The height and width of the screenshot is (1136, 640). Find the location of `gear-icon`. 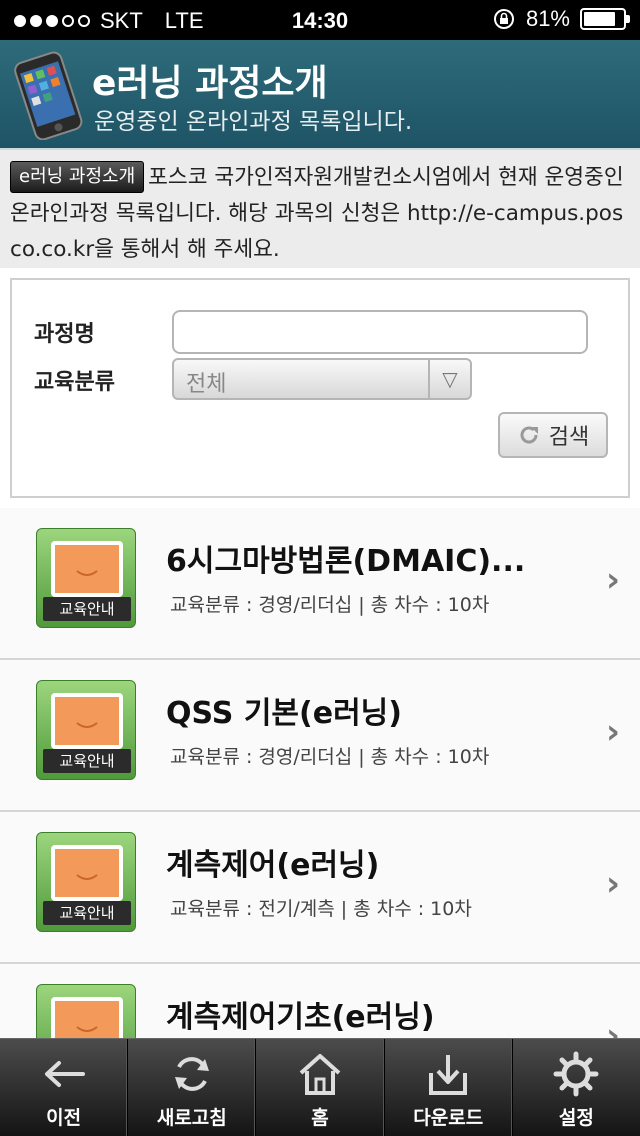

gear-icon is located at coordinates (576, 1074).